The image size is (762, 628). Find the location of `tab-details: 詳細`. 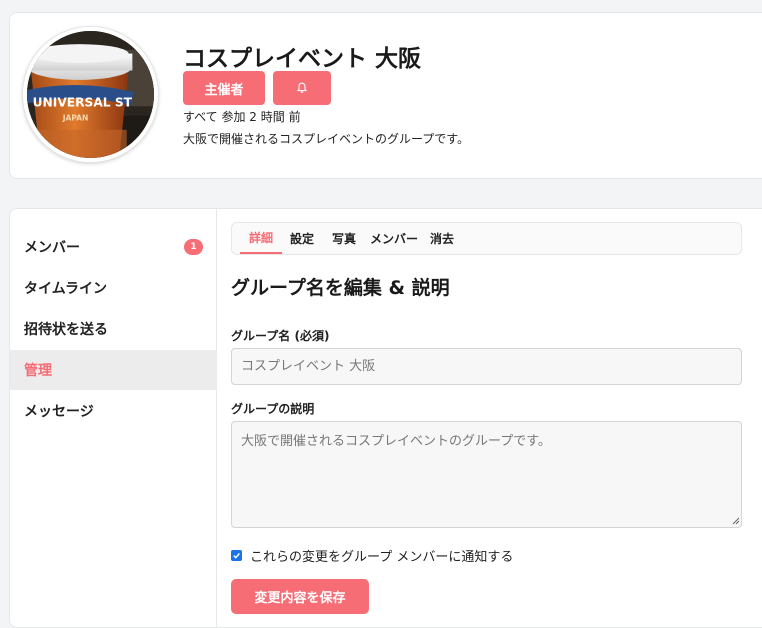

tab-details: 詳細 is located at coordinates (261, 238).